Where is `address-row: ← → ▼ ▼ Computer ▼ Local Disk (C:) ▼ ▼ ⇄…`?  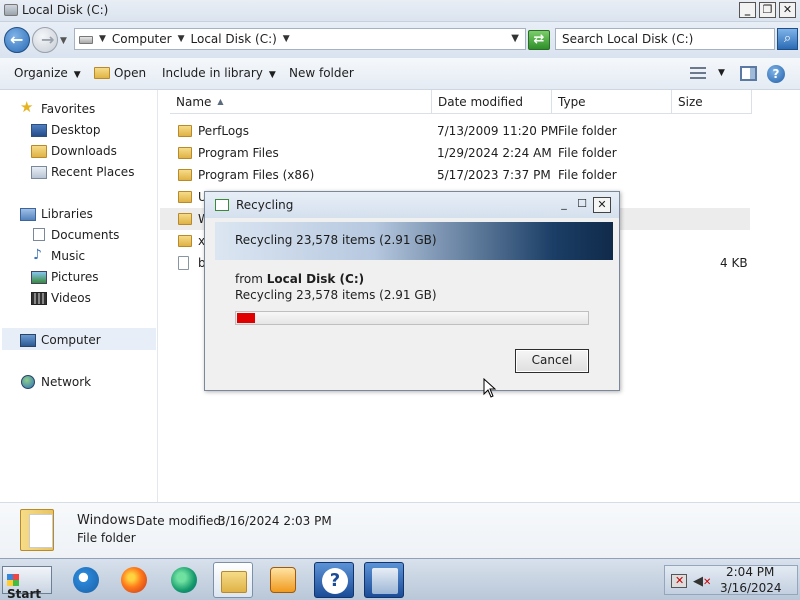
address-row: ← → ▼ ▼ Computer ▼ Local Disk (C:) ▼ ▼ ⇄… is located at coordinates (400, 40).